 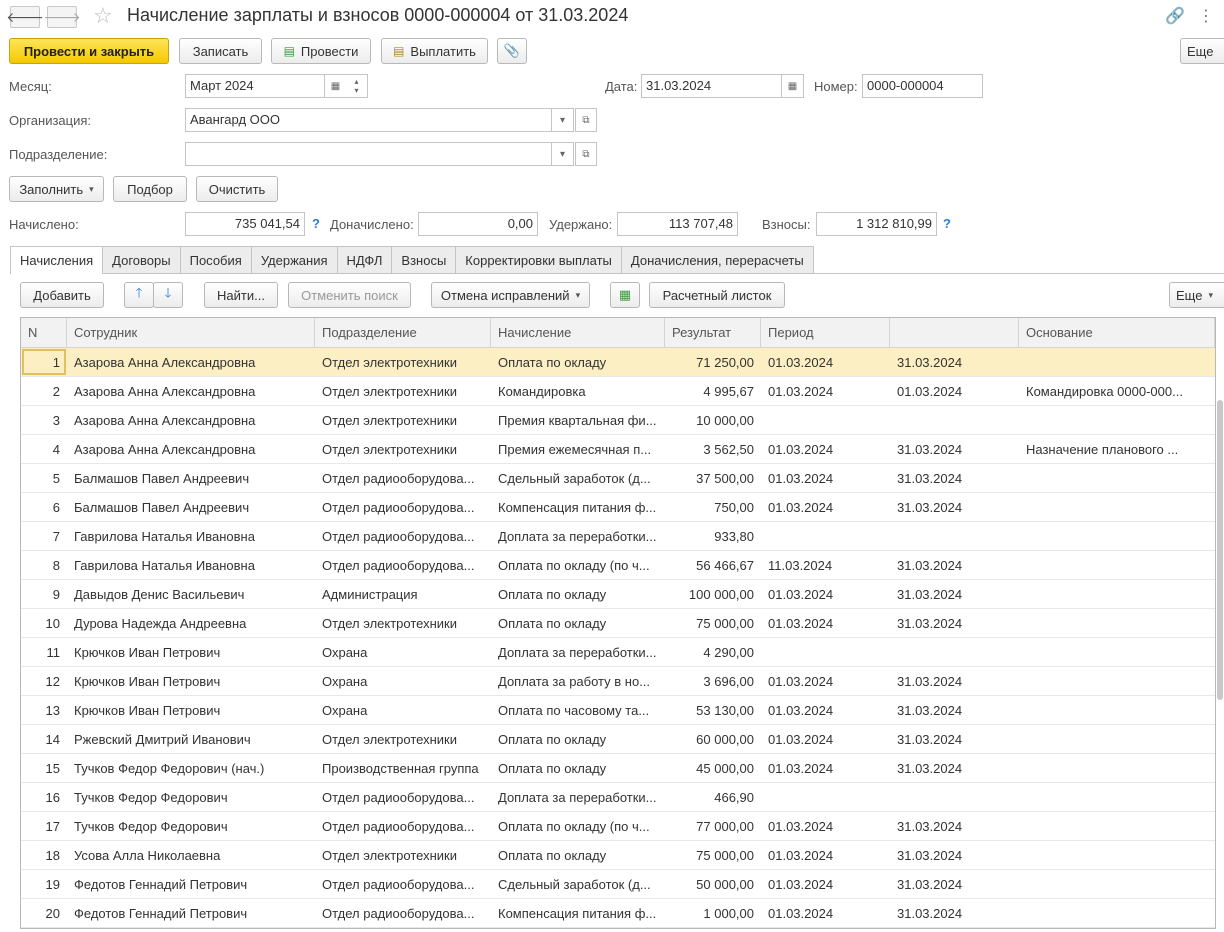 I want to click on month-field: Март 2024, so click(x=255, y=86).